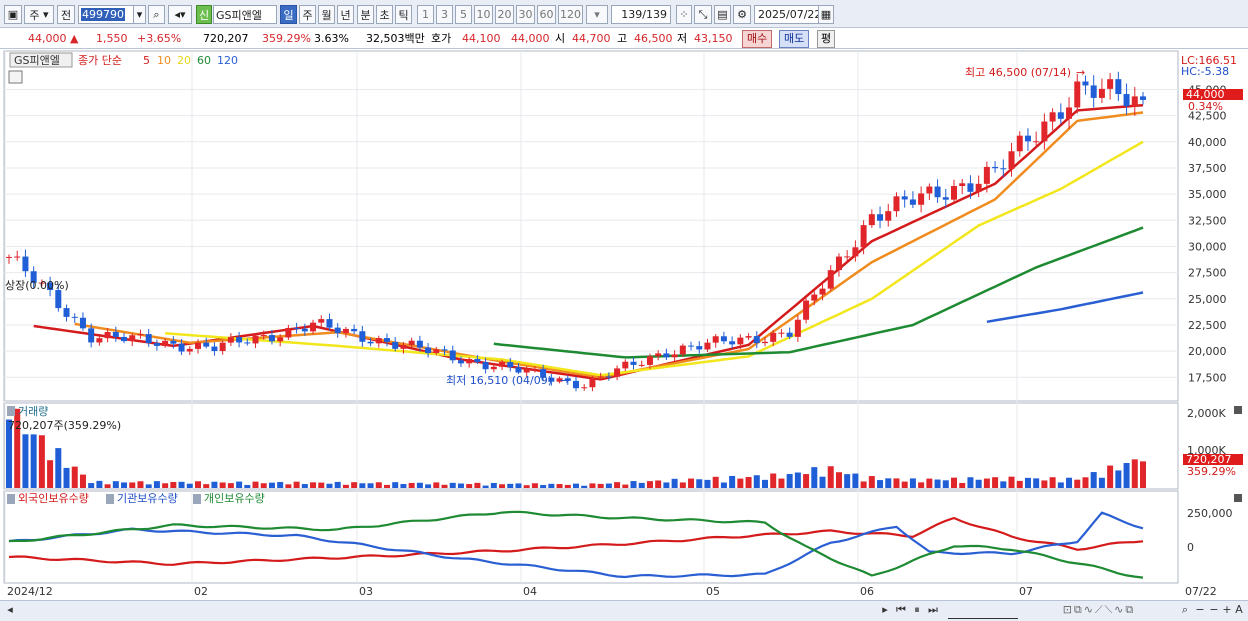  What do you see at coordinates (1238, 498) in the screenshot?
I see `holdings-close-icon` at bounding box center [1238, 498].